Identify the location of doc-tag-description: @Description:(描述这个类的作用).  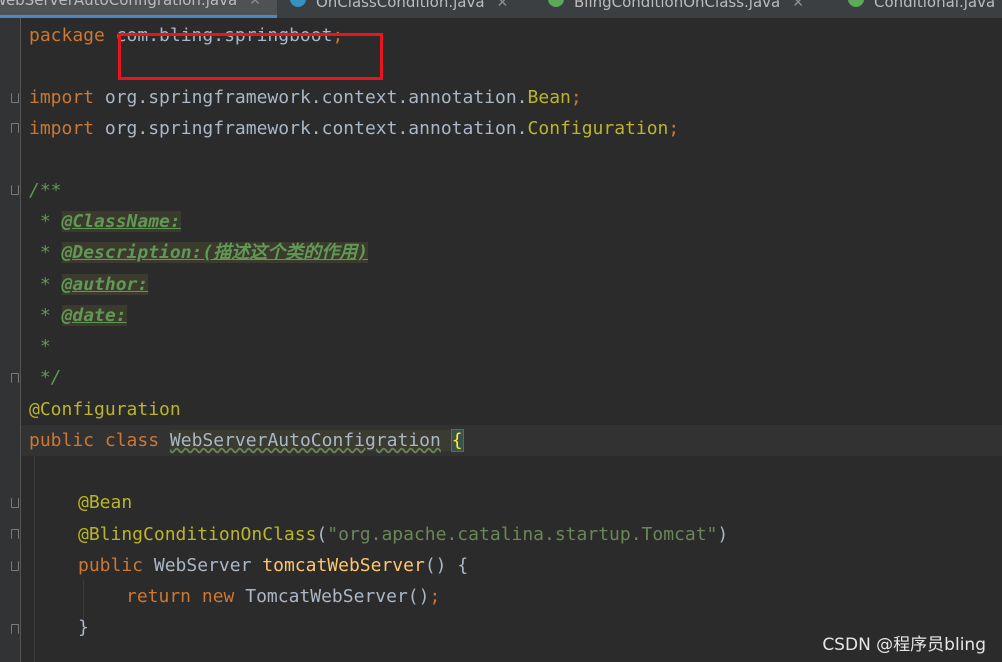
(215, 252).